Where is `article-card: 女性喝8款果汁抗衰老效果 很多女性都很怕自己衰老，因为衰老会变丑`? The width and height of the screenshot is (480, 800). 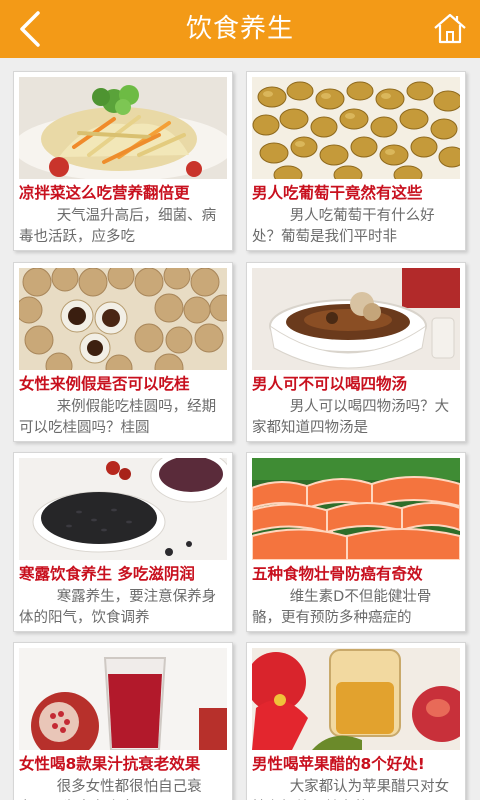
article-card: 女性喝8款果汁抗衰老效果 很多女性都很怕自己衰老，因为衰老会变丑 is located at coordinates (123, 721).